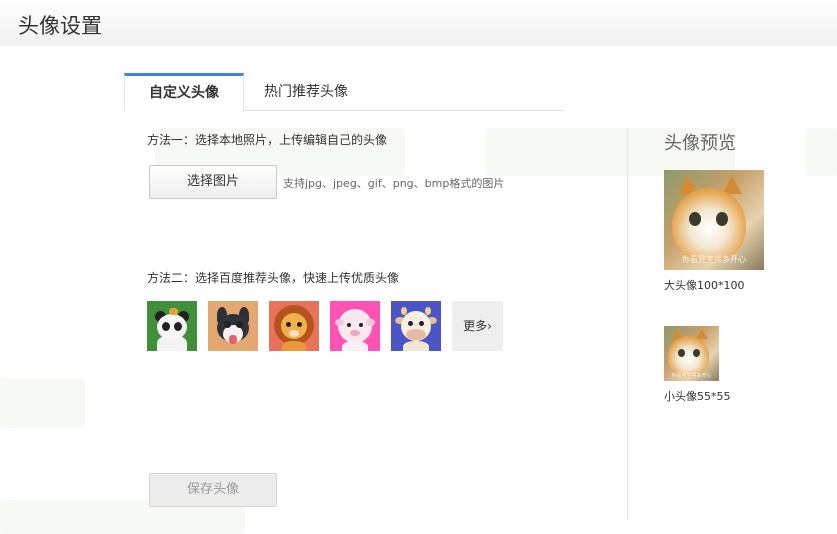 The height and width of the screenshot is (534, 837). I want to click on more-label: 更多, so click(475, 326).